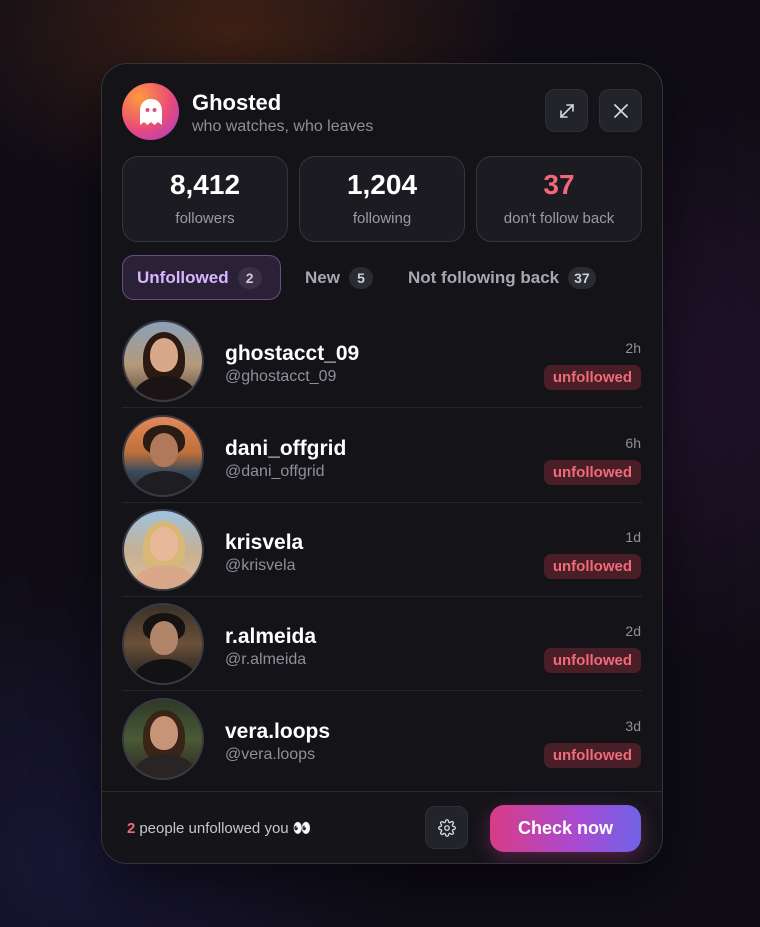 The width and height of the screenshot is (760, 927). I want to click on username: dani_offgrid, so click(285, 449).